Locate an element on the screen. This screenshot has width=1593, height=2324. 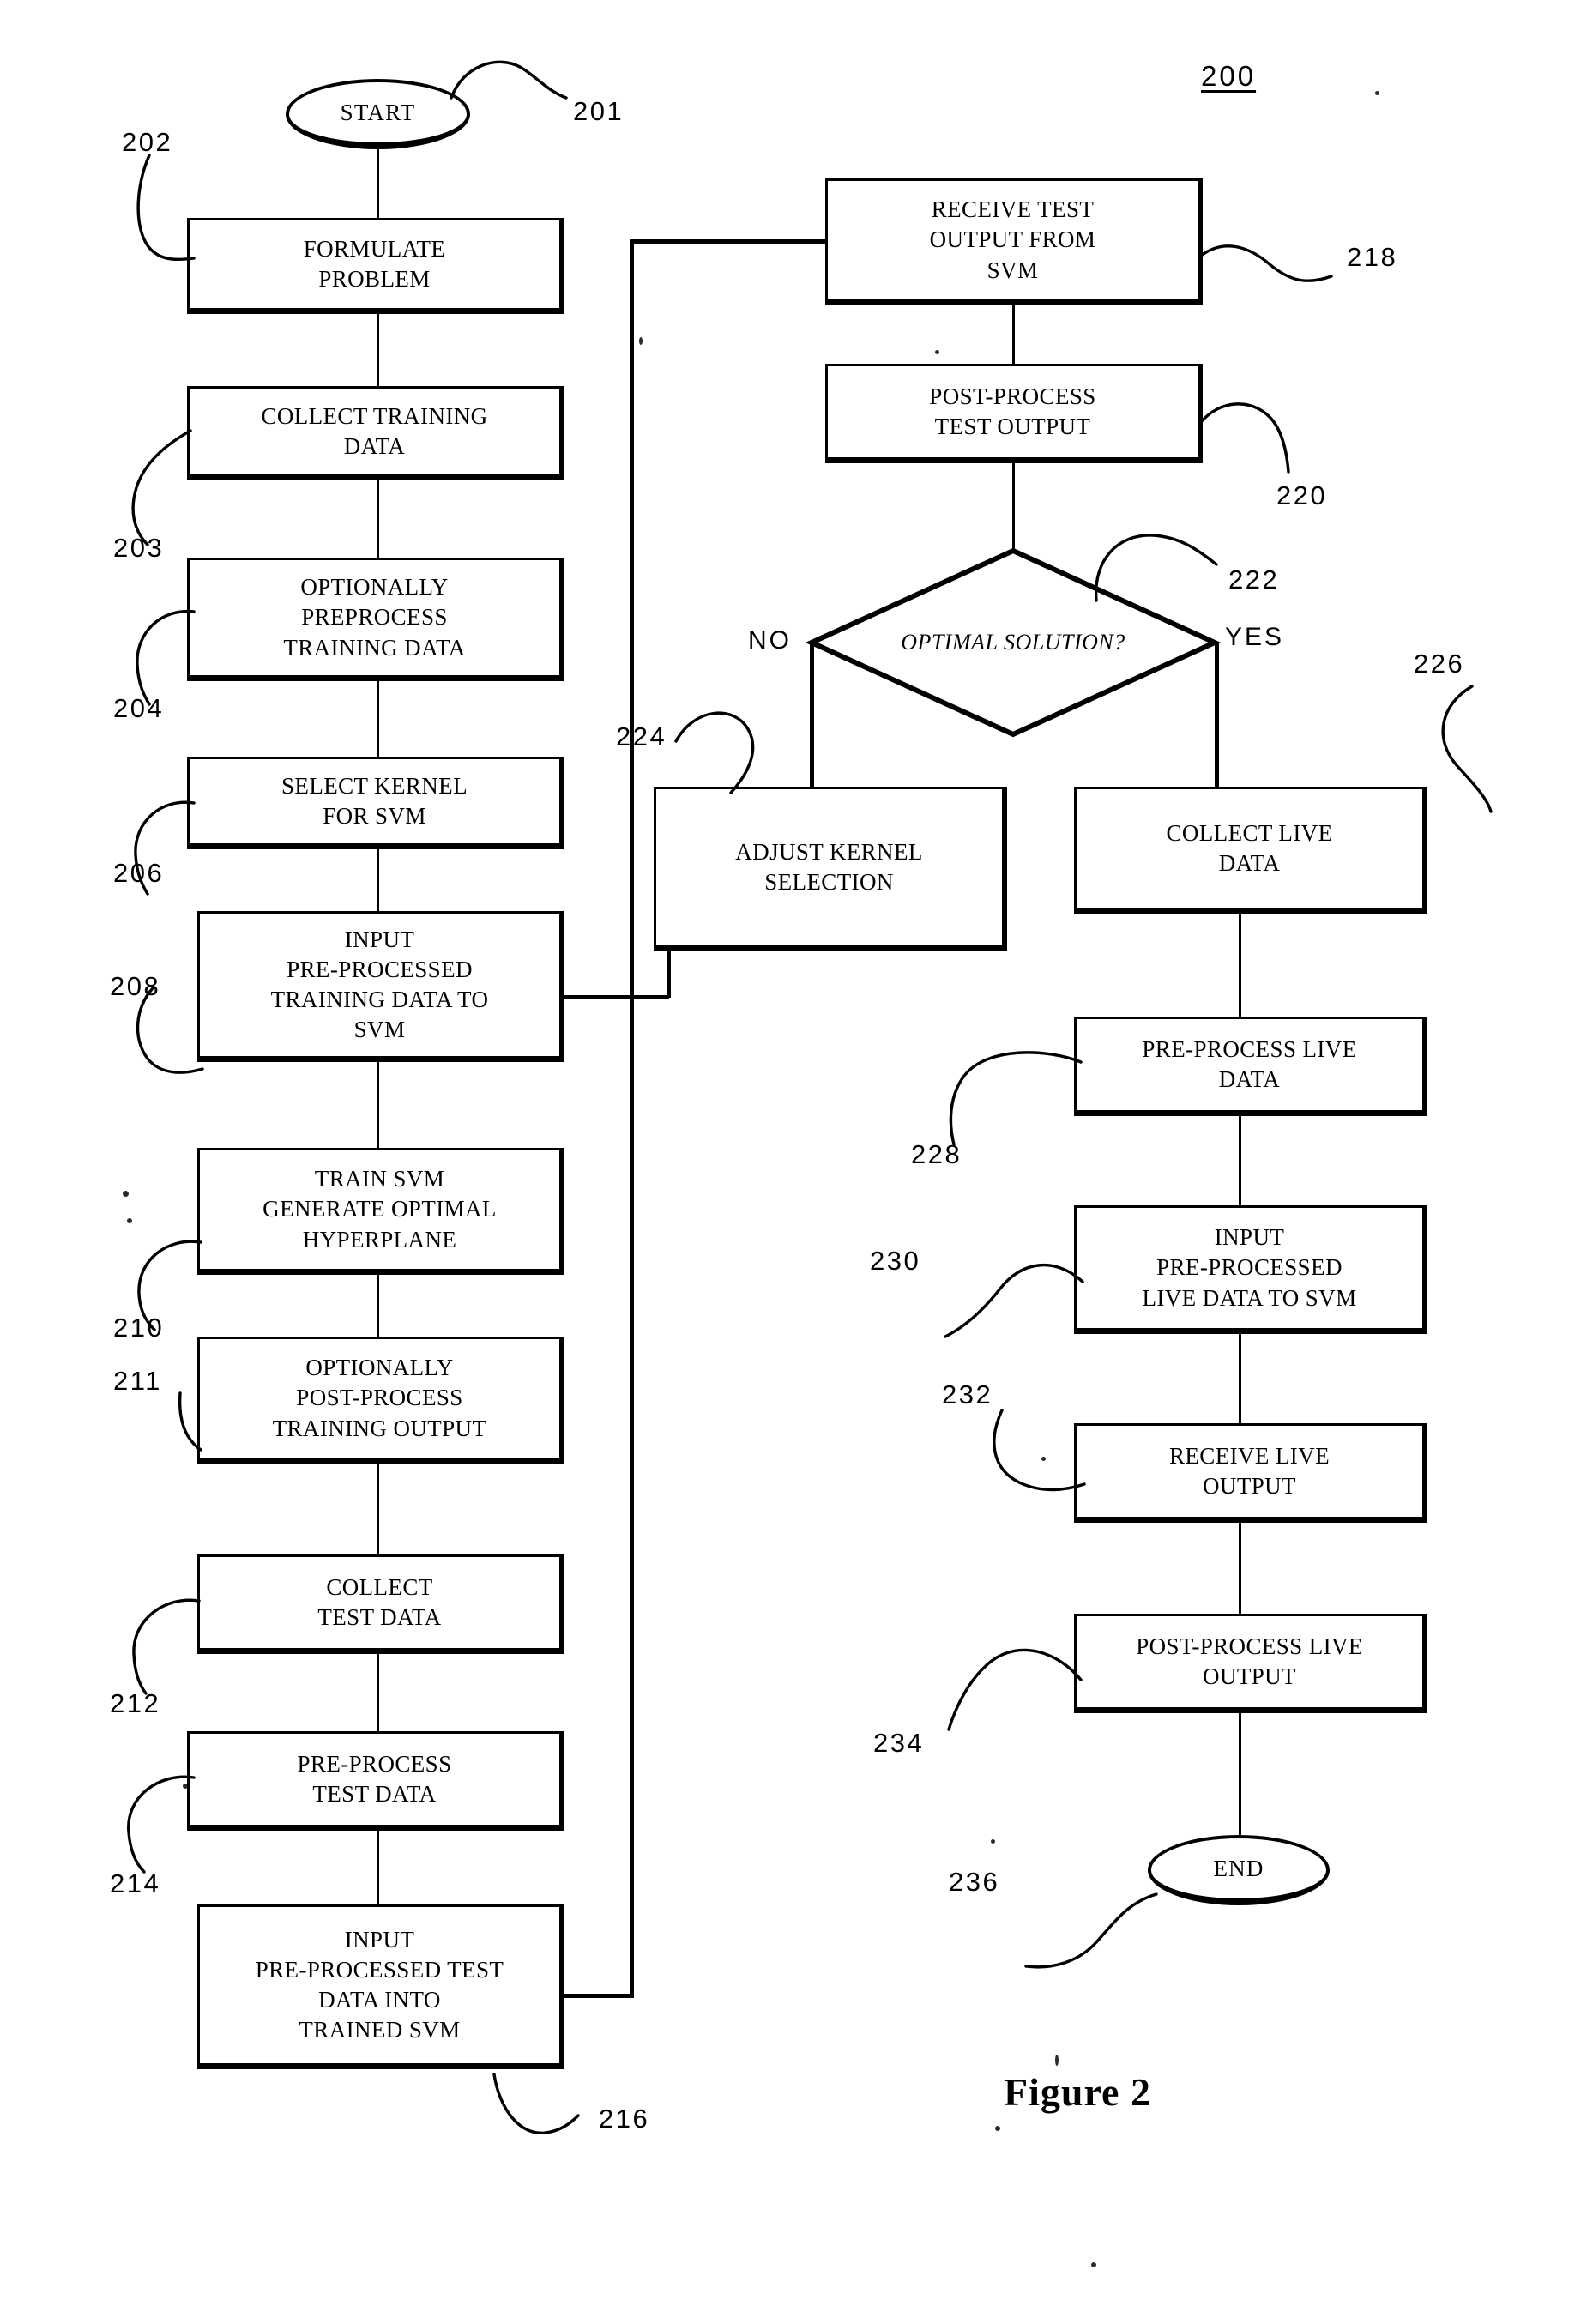
connector-postprocess-training-to-collect-test is located at coordinates (378, 1509).